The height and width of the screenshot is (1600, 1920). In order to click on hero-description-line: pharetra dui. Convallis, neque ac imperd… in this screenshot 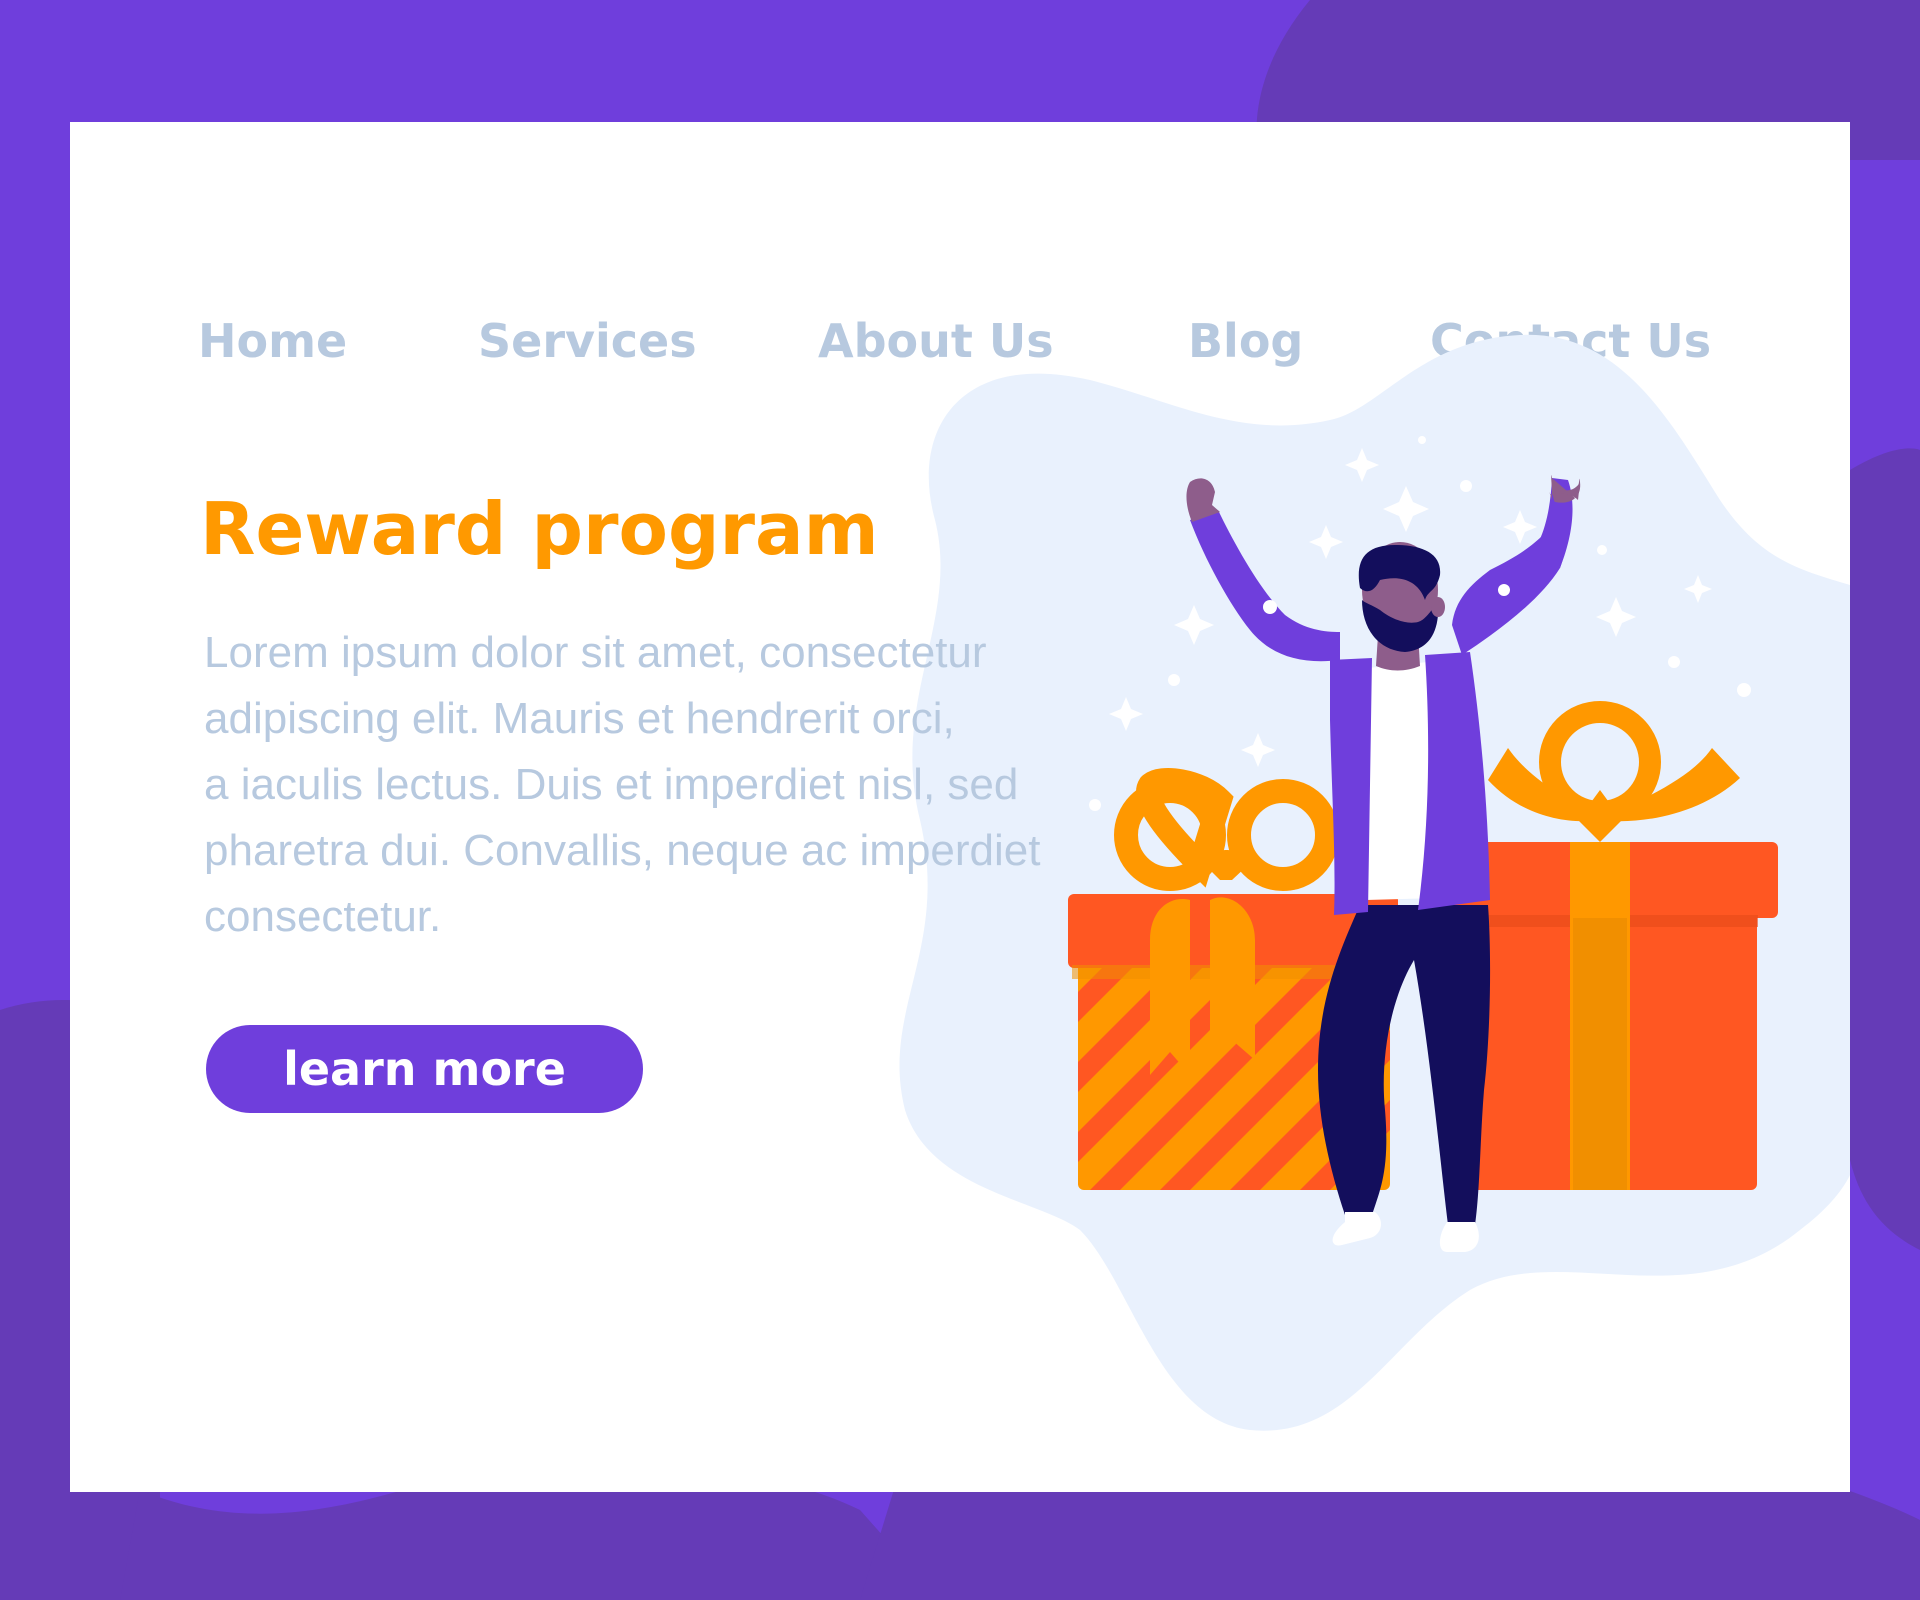, I will do `click(622, 850)`.